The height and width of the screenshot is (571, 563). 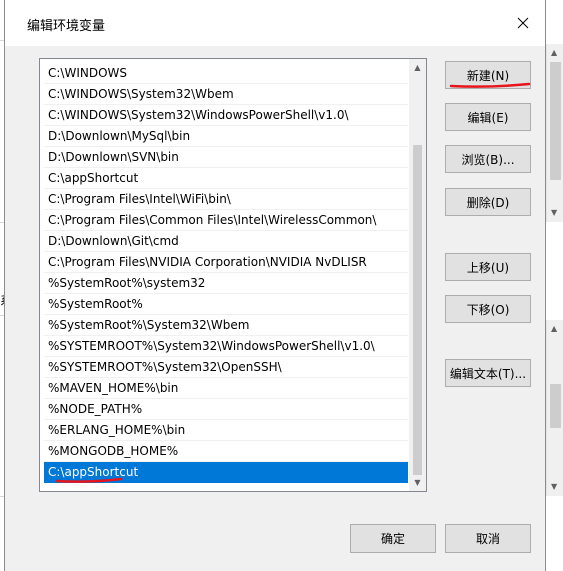 What do you see at coordinates (226, 136) in the screenshot?
I see `list-item: D:\Downlown\MySql\bin` at bounding box center [226, 136].